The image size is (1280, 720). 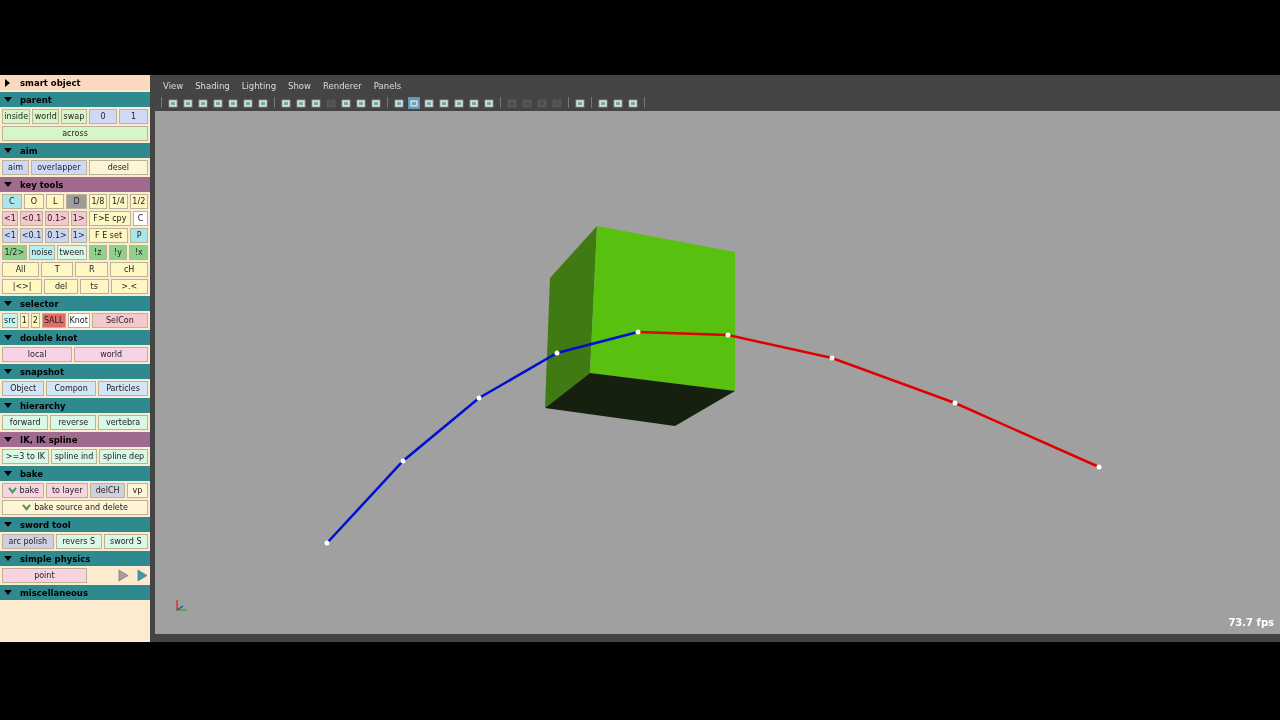 What do you see at coordinates (75, 150) in the screenshot?
I see `section-header: aim` at bounding box center [75, 150].